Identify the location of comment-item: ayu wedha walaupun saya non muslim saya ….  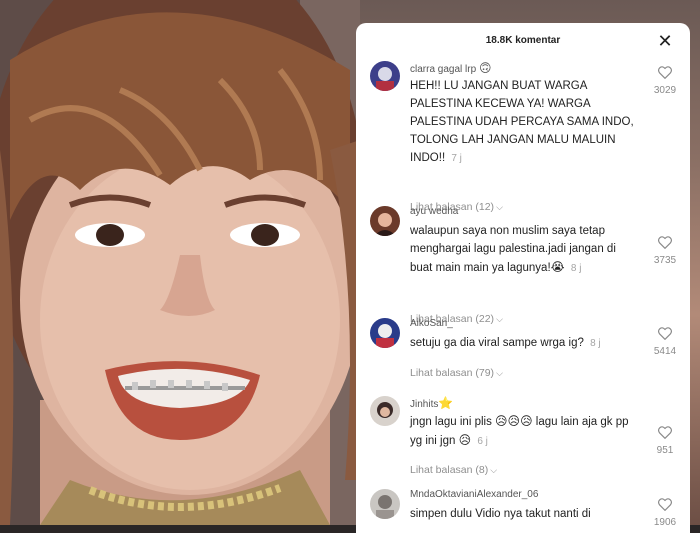
(523, 265).